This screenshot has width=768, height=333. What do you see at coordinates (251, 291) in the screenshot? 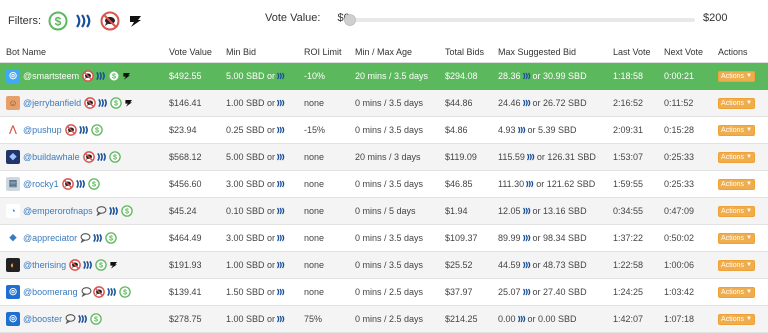
I see `min-bid-text: 1.50 SBD or` at bounding box center [251, 291].